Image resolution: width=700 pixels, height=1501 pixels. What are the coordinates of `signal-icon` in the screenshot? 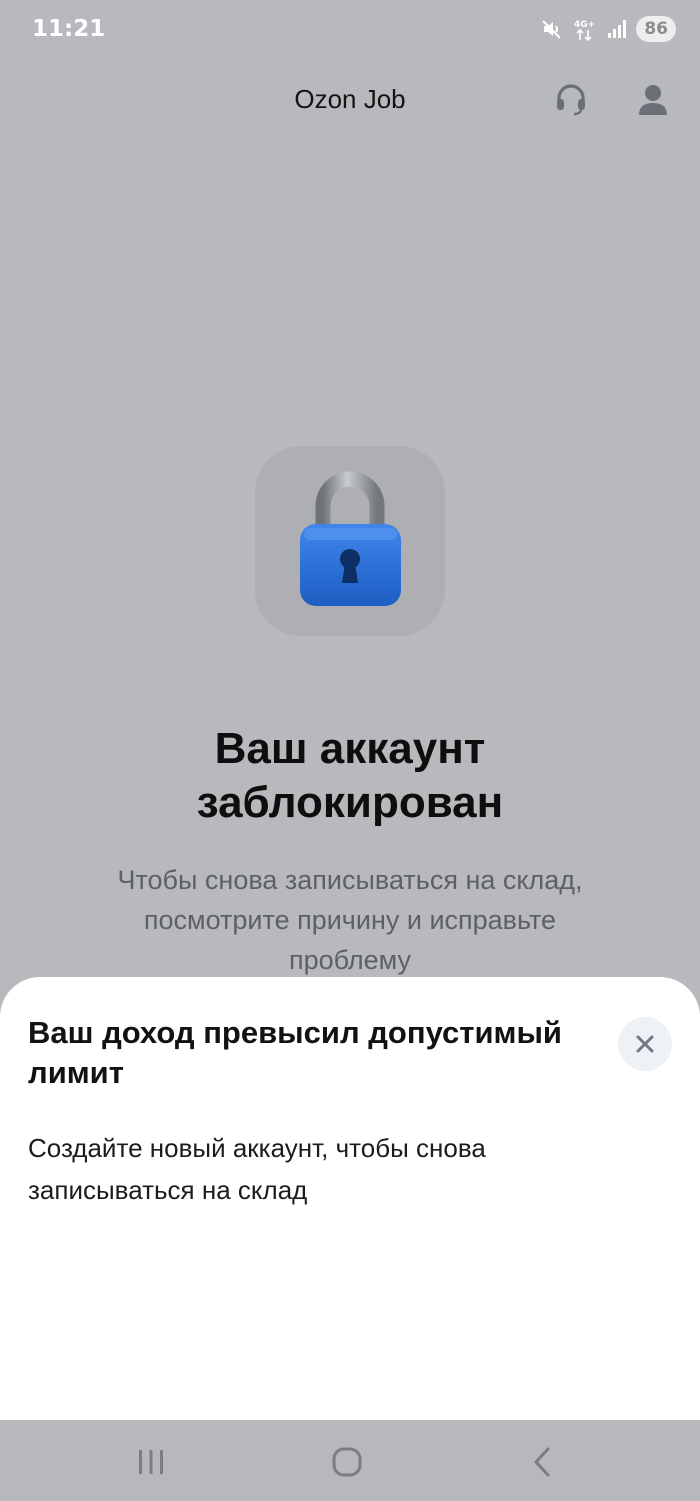 It's located at (617, 29).